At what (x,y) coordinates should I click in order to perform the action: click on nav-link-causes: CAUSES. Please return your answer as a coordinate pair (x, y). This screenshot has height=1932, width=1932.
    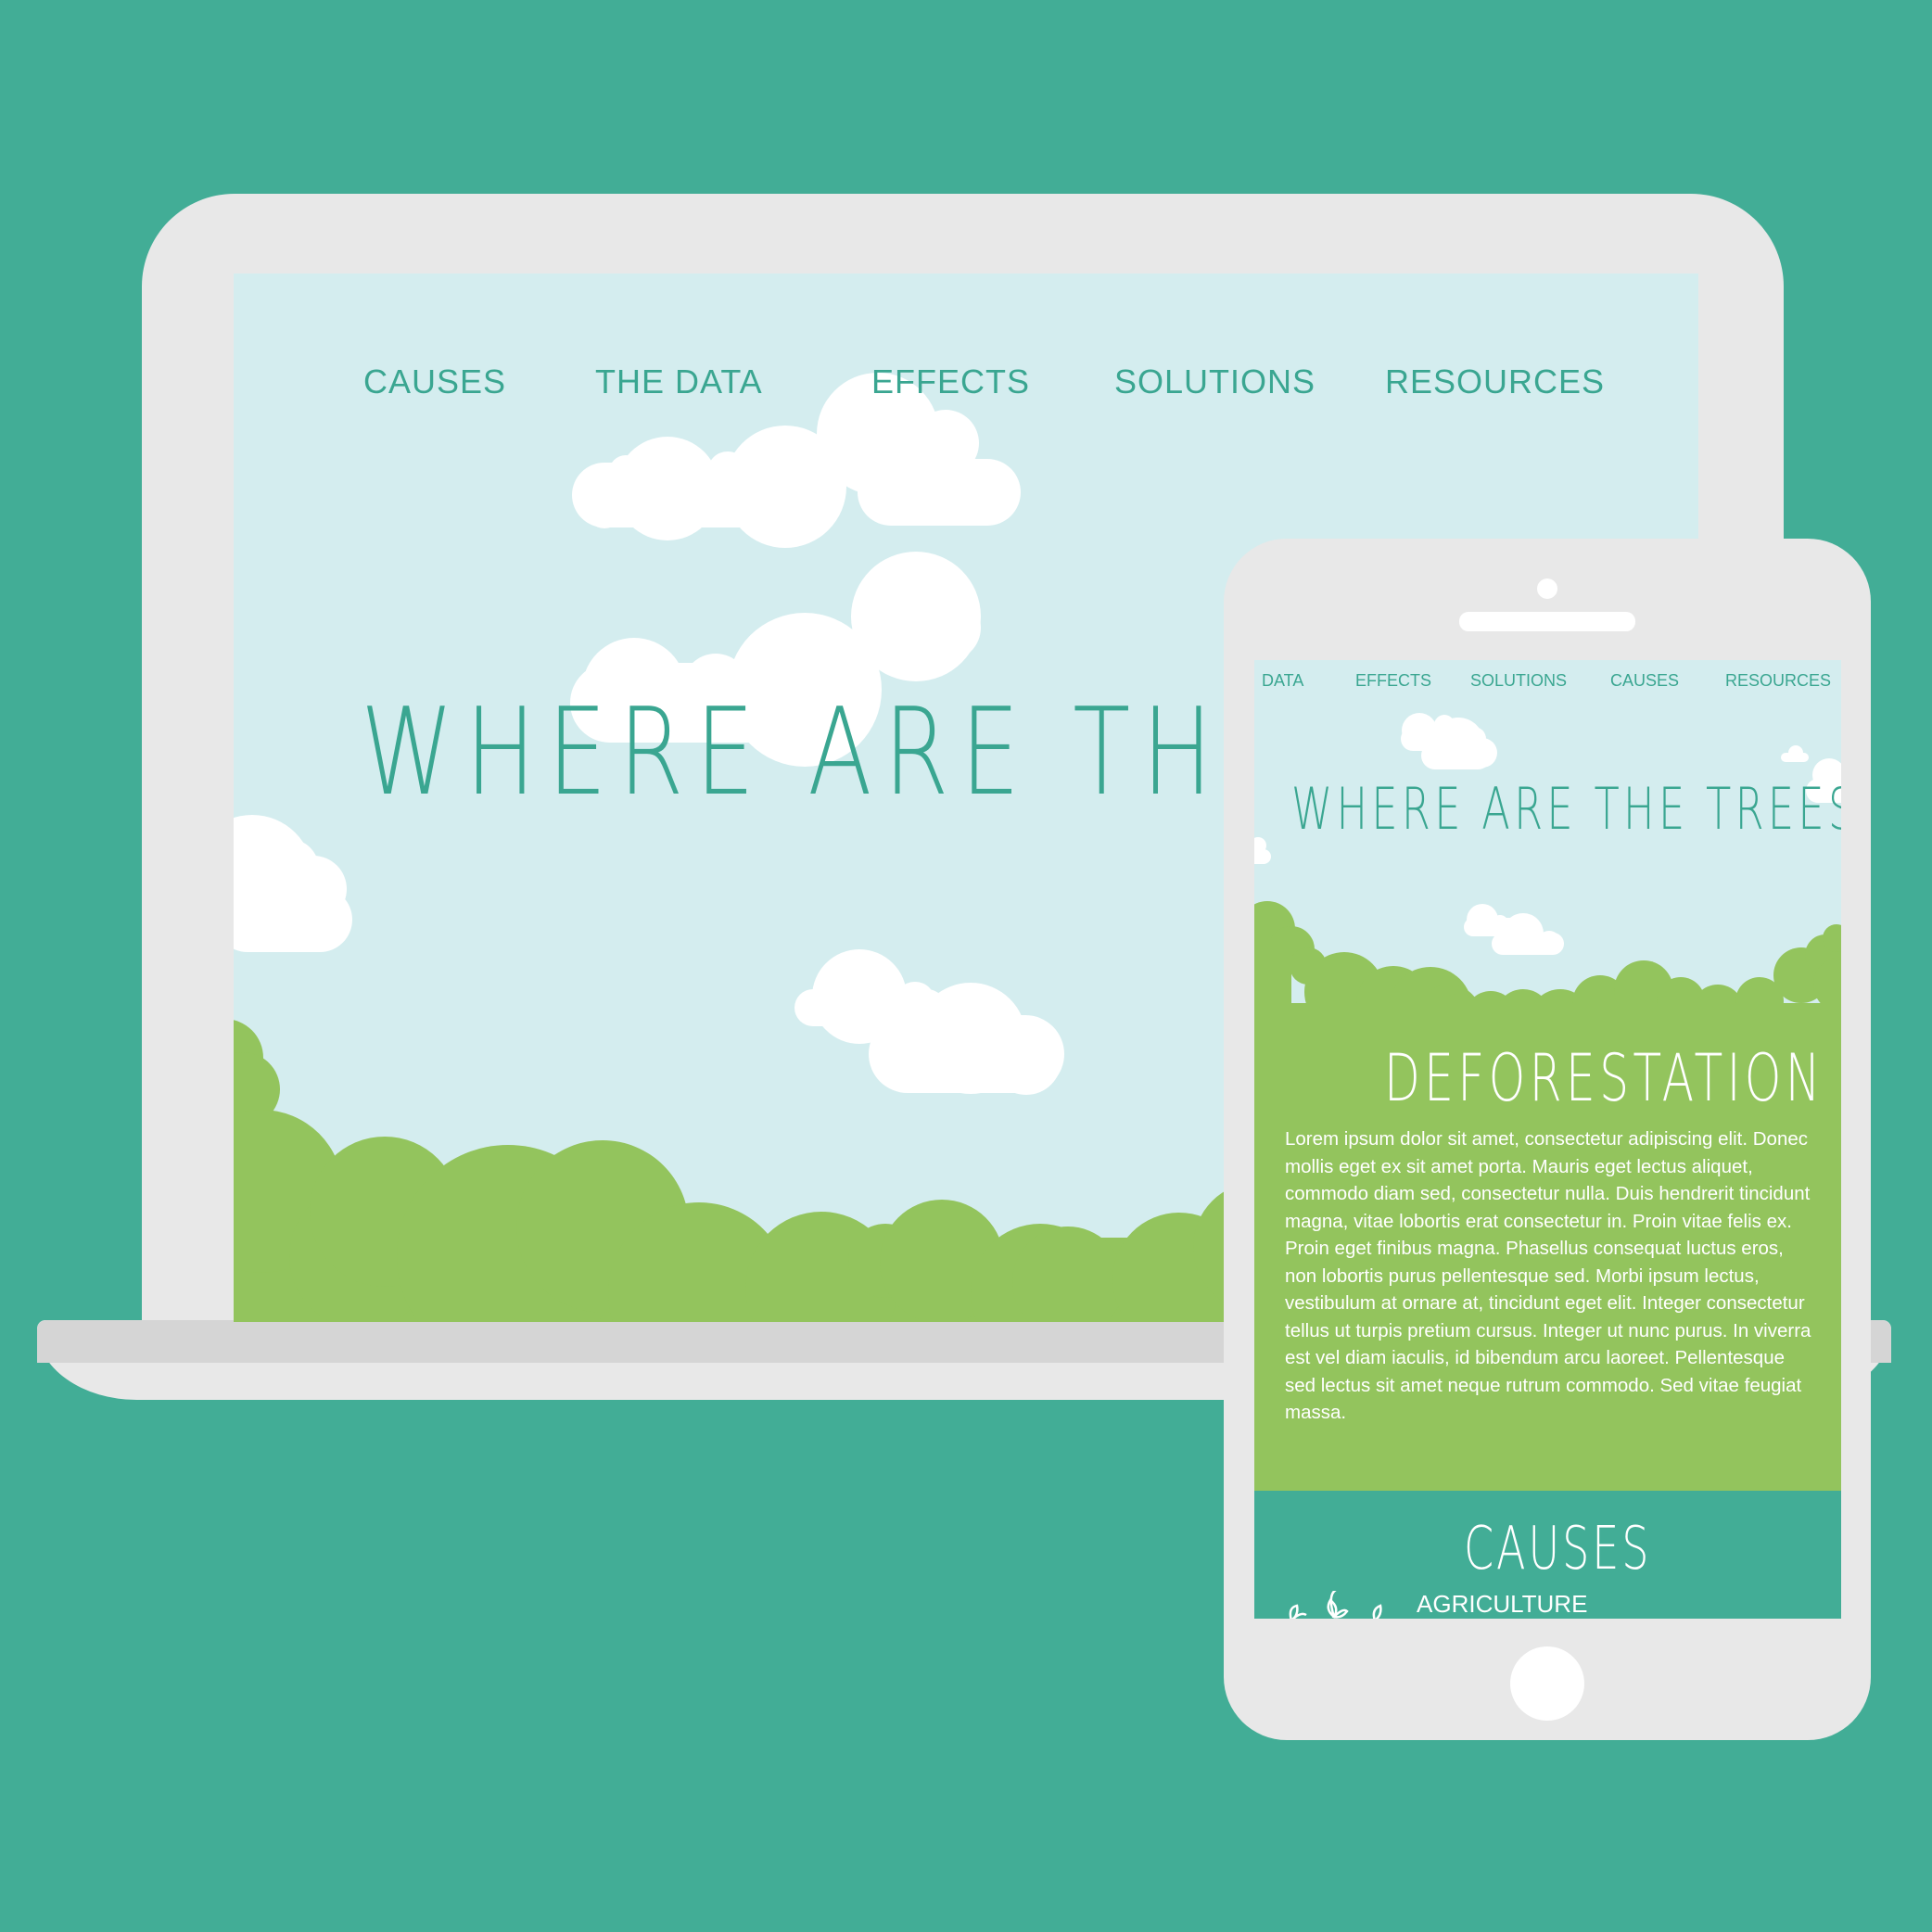
    Looking at the image, I should click on (434, 381).